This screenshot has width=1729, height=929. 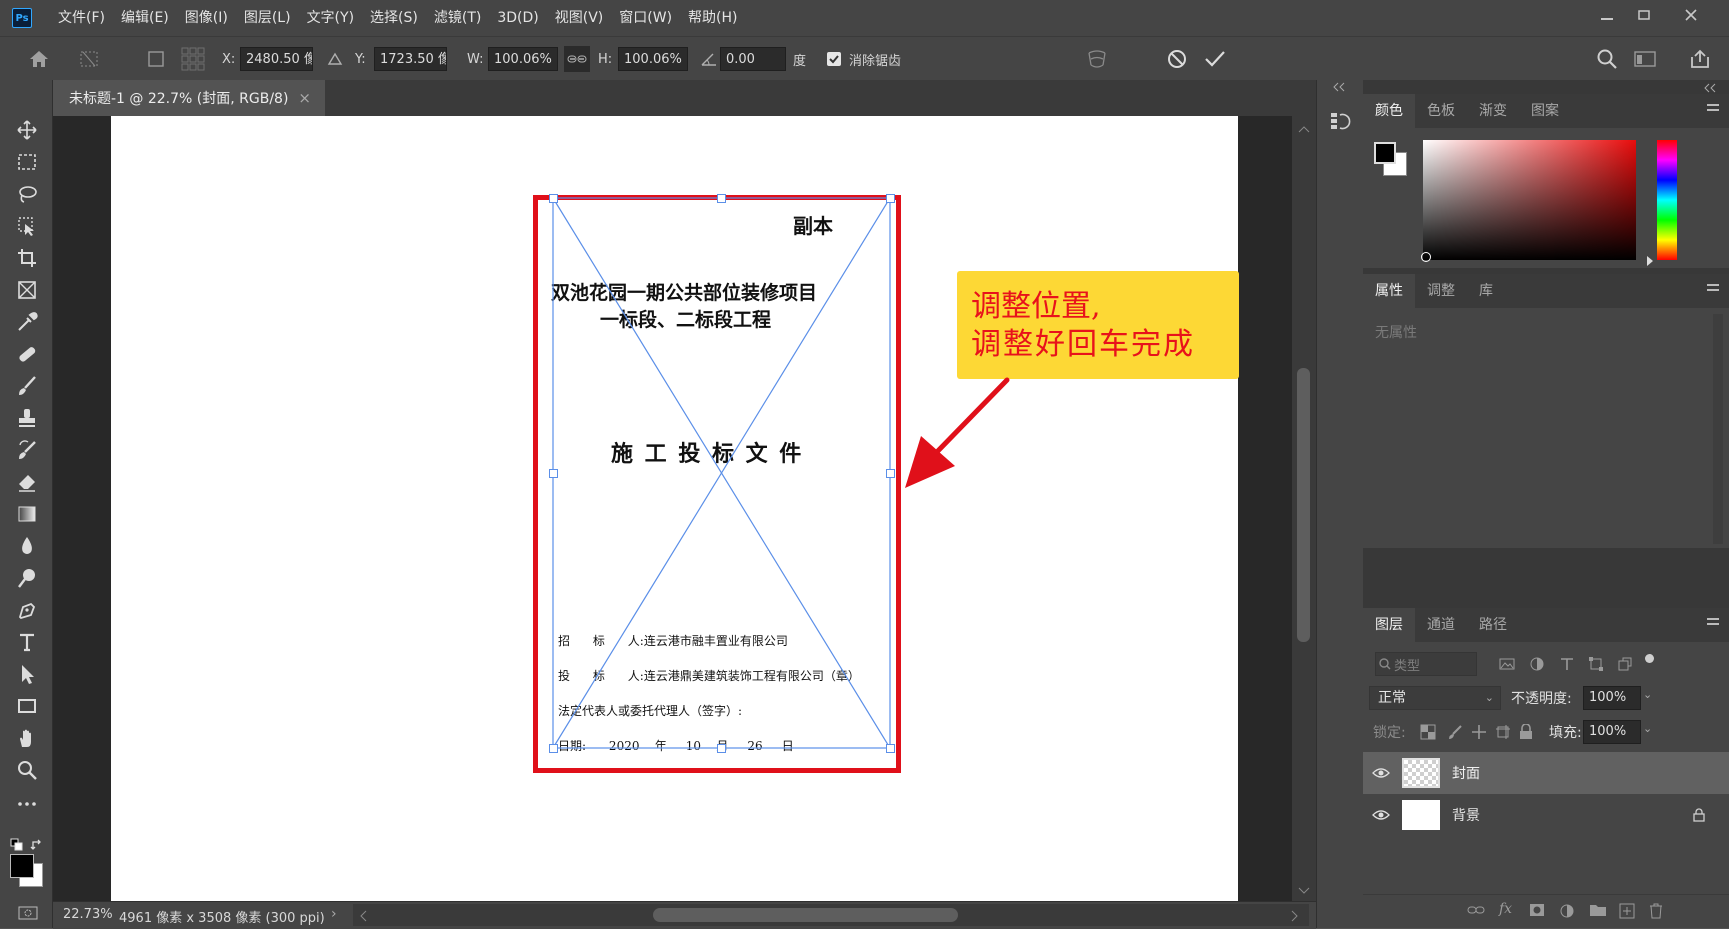 I want to click on antialias-checkbox, so click(x=834, y=59).